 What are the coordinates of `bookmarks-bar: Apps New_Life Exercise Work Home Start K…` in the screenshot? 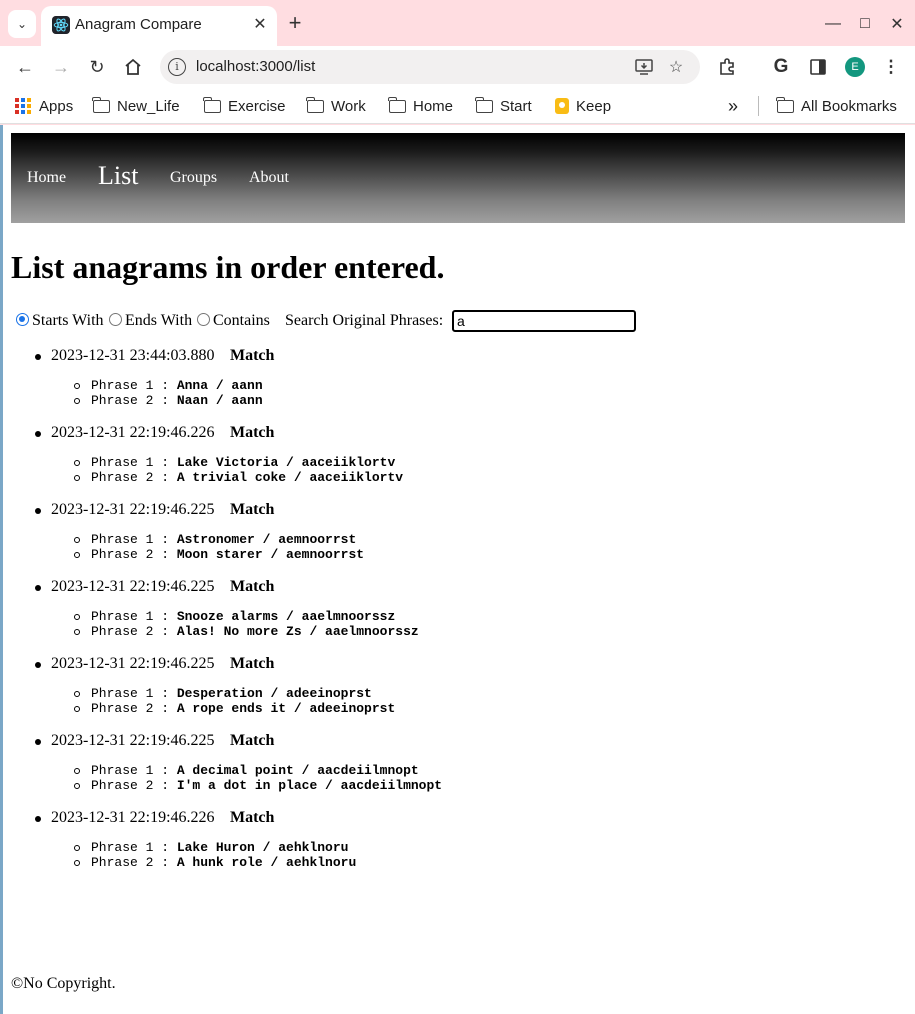 It's located at (457, 106).